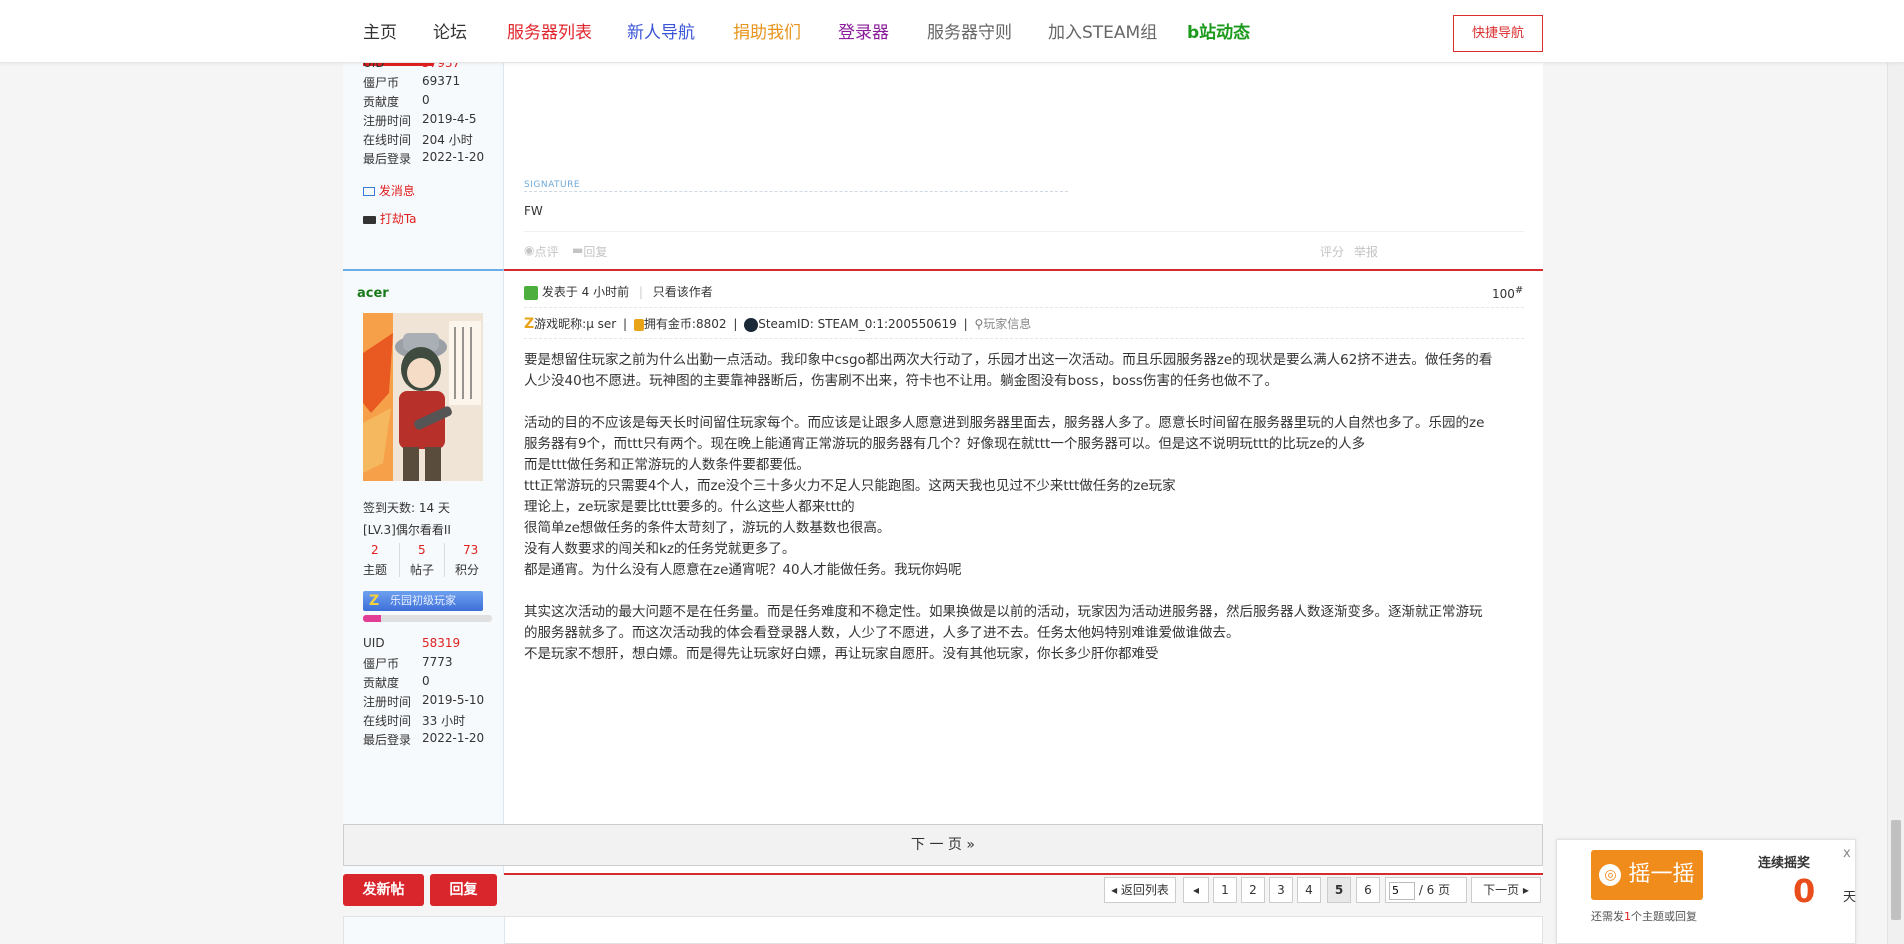 Image resolution: width=1904 pixels, height=944 pixels. I want to click on steam-icon, so click(751, 324).